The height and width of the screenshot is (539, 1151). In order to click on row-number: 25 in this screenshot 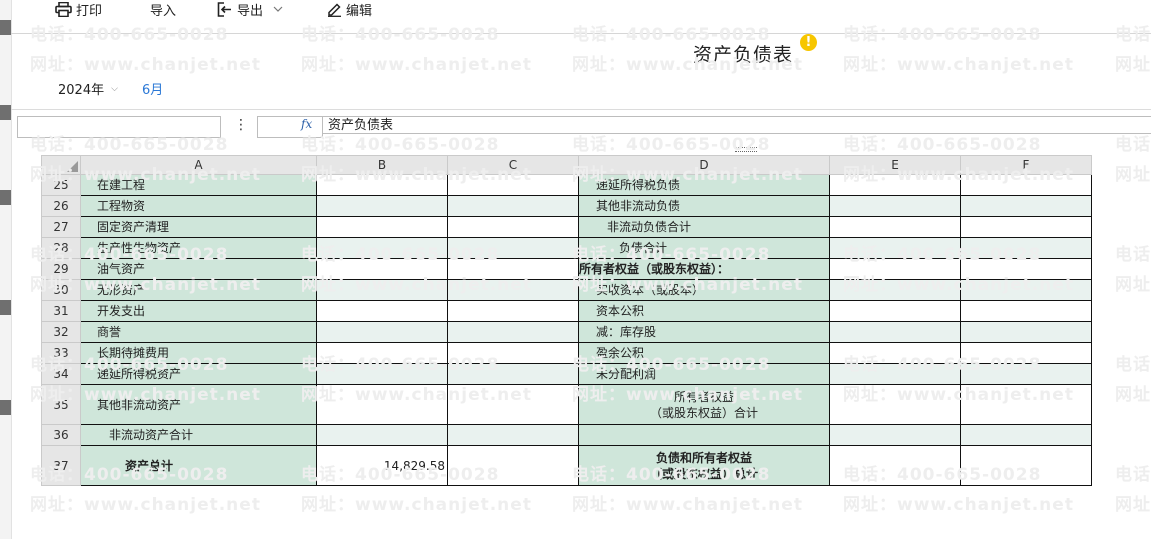, I will do `click(61, 185)`.